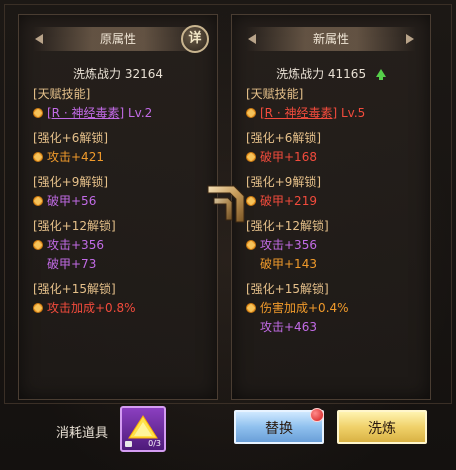 The width and height of the screenshot is (456, 470). I want to click on detail-icon: 详, so click(195, 38).